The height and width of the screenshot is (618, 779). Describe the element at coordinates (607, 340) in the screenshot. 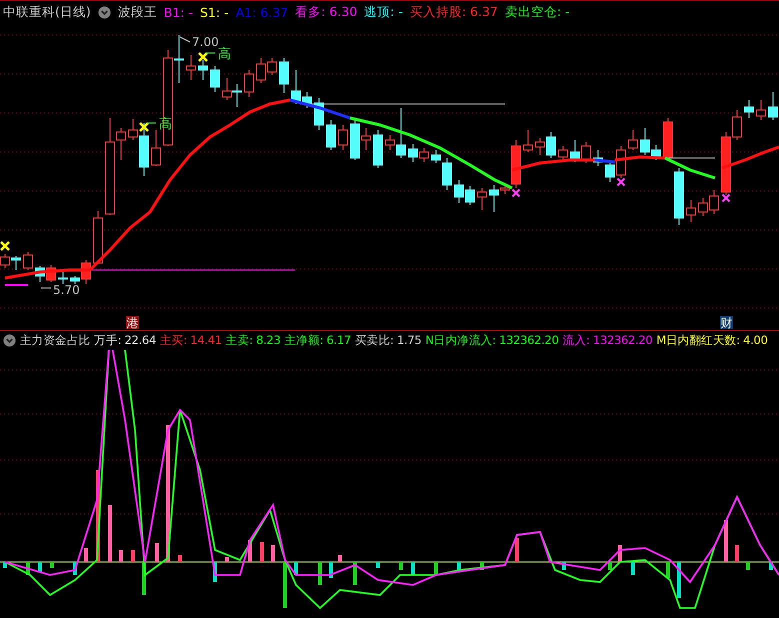

I see `indicator-value: 流入: 132362.20` at that location.